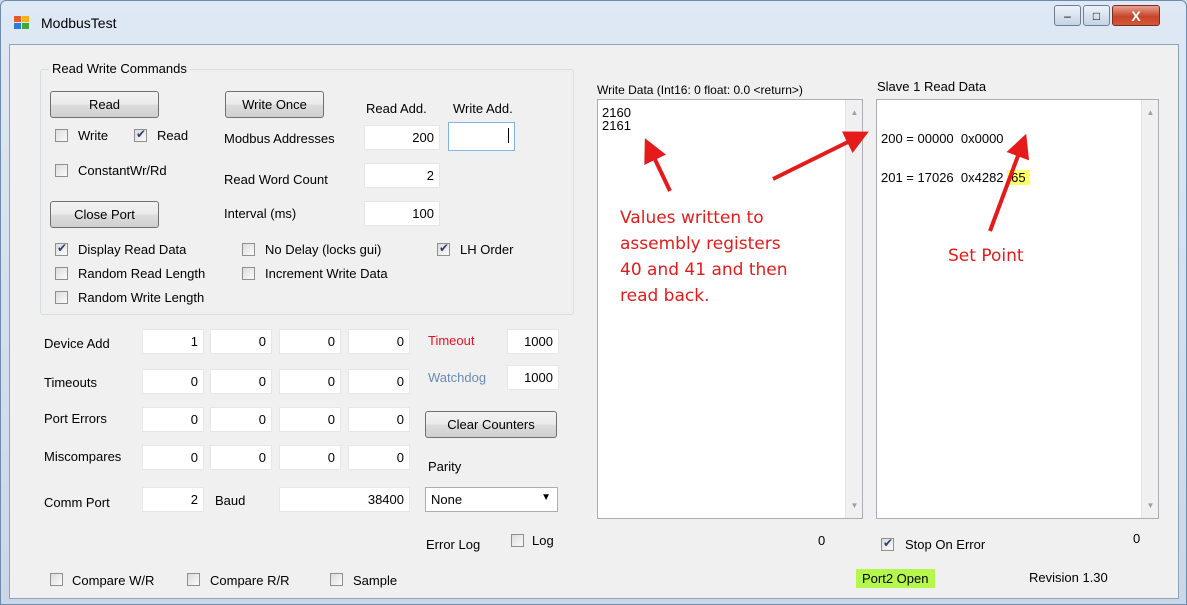 The image size is (1187, 605). I want to click on arrow-to-read-data, so click(820, 156).